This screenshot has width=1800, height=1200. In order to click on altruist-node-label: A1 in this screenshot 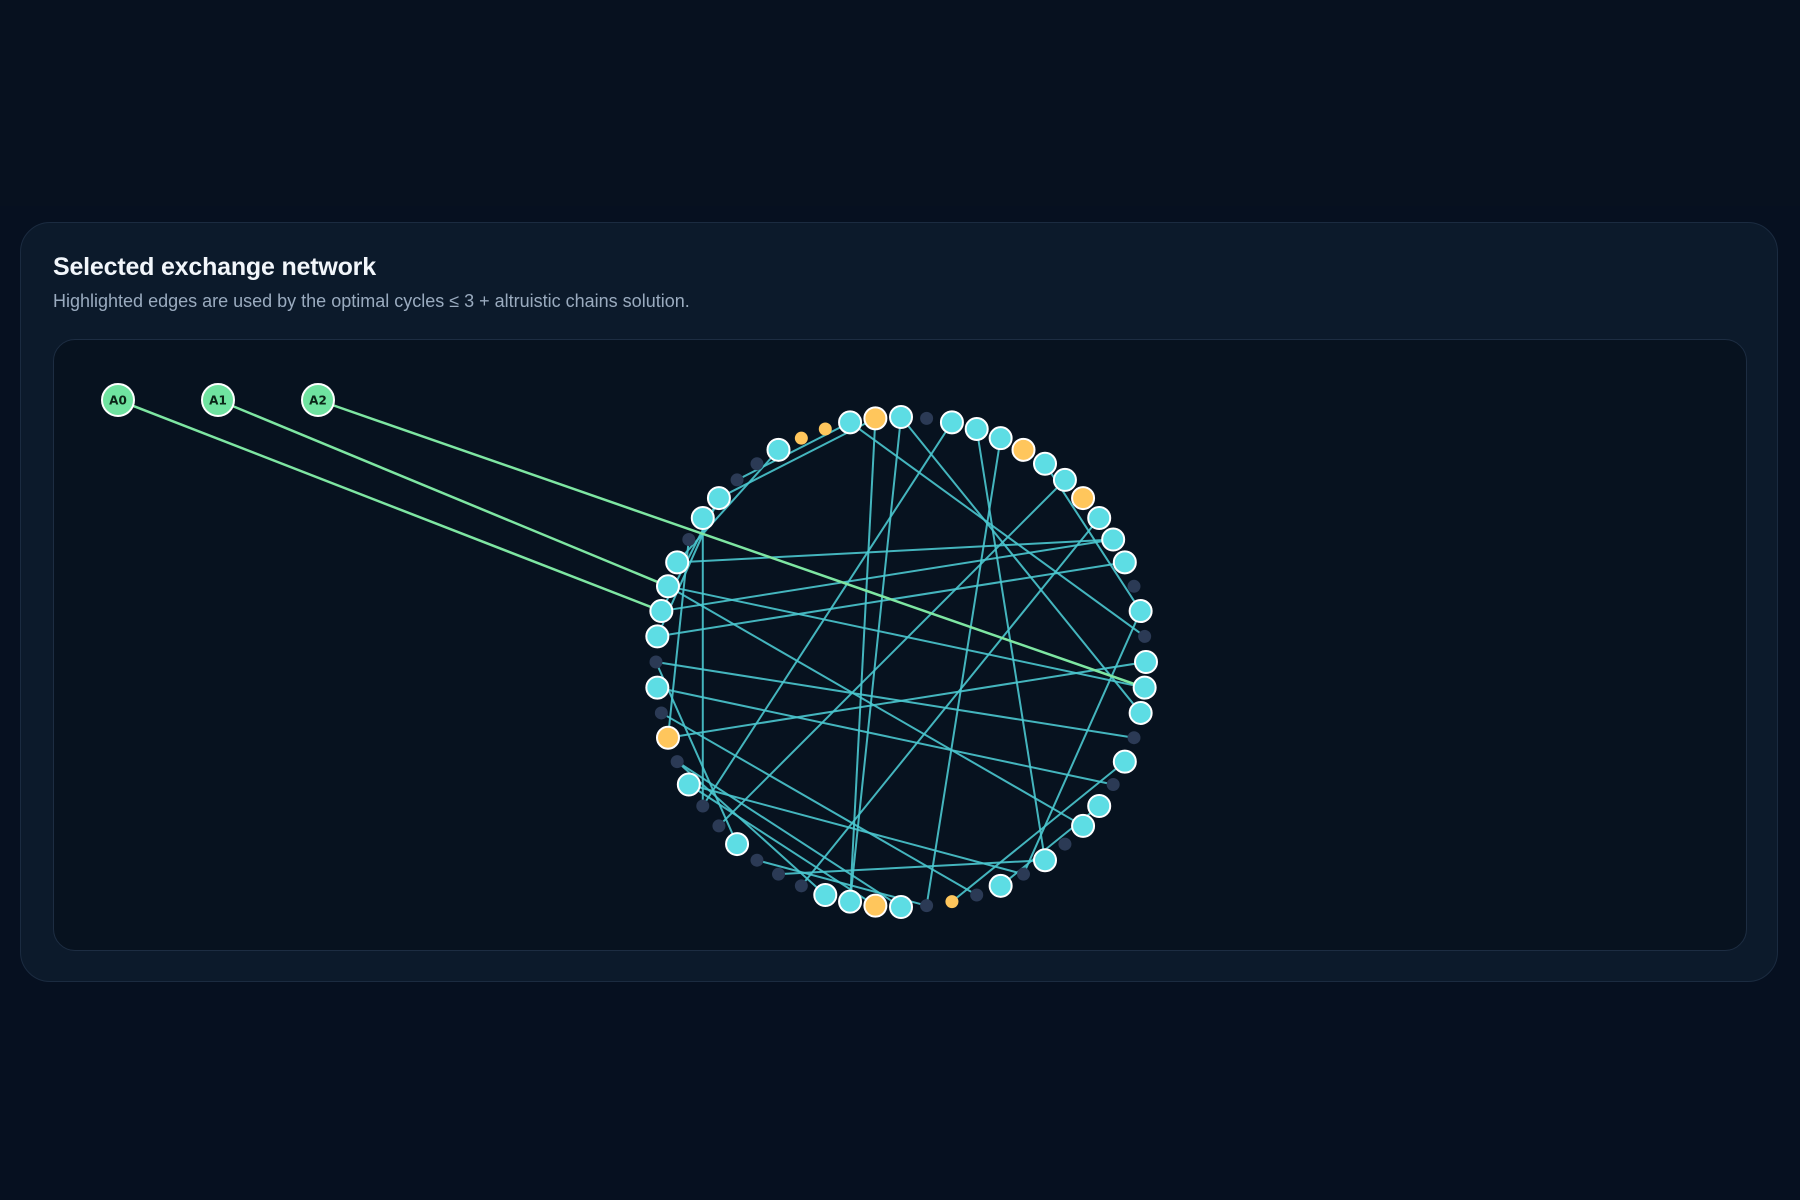, I will do `click(218, 401)`.